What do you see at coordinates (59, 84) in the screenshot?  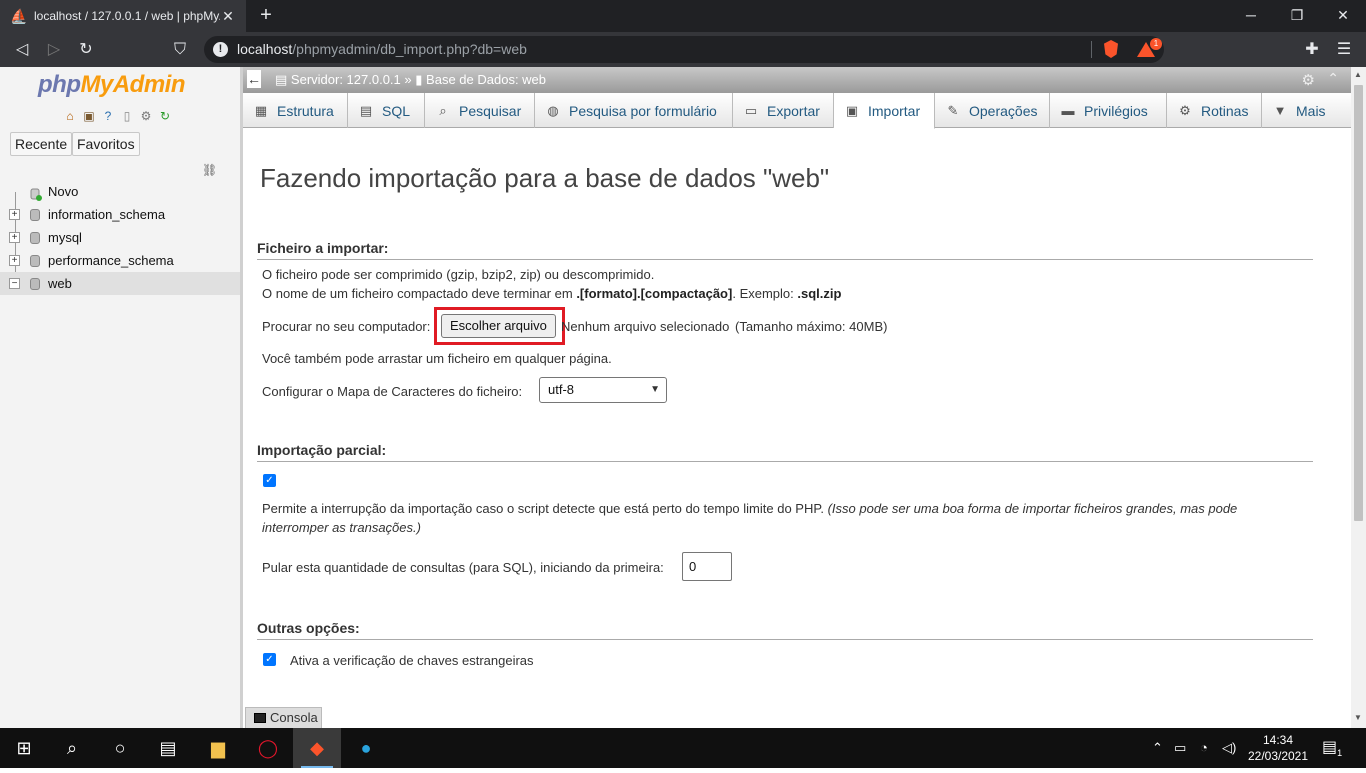 I see `logo-php: php` at bounding box center [59, 84].